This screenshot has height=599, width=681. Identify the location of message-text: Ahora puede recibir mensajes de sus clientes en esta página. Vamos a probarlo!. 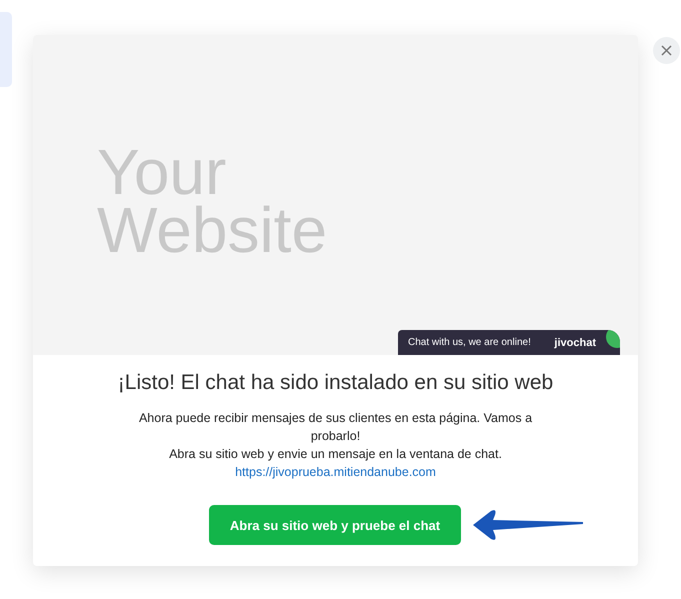
(336, 427).